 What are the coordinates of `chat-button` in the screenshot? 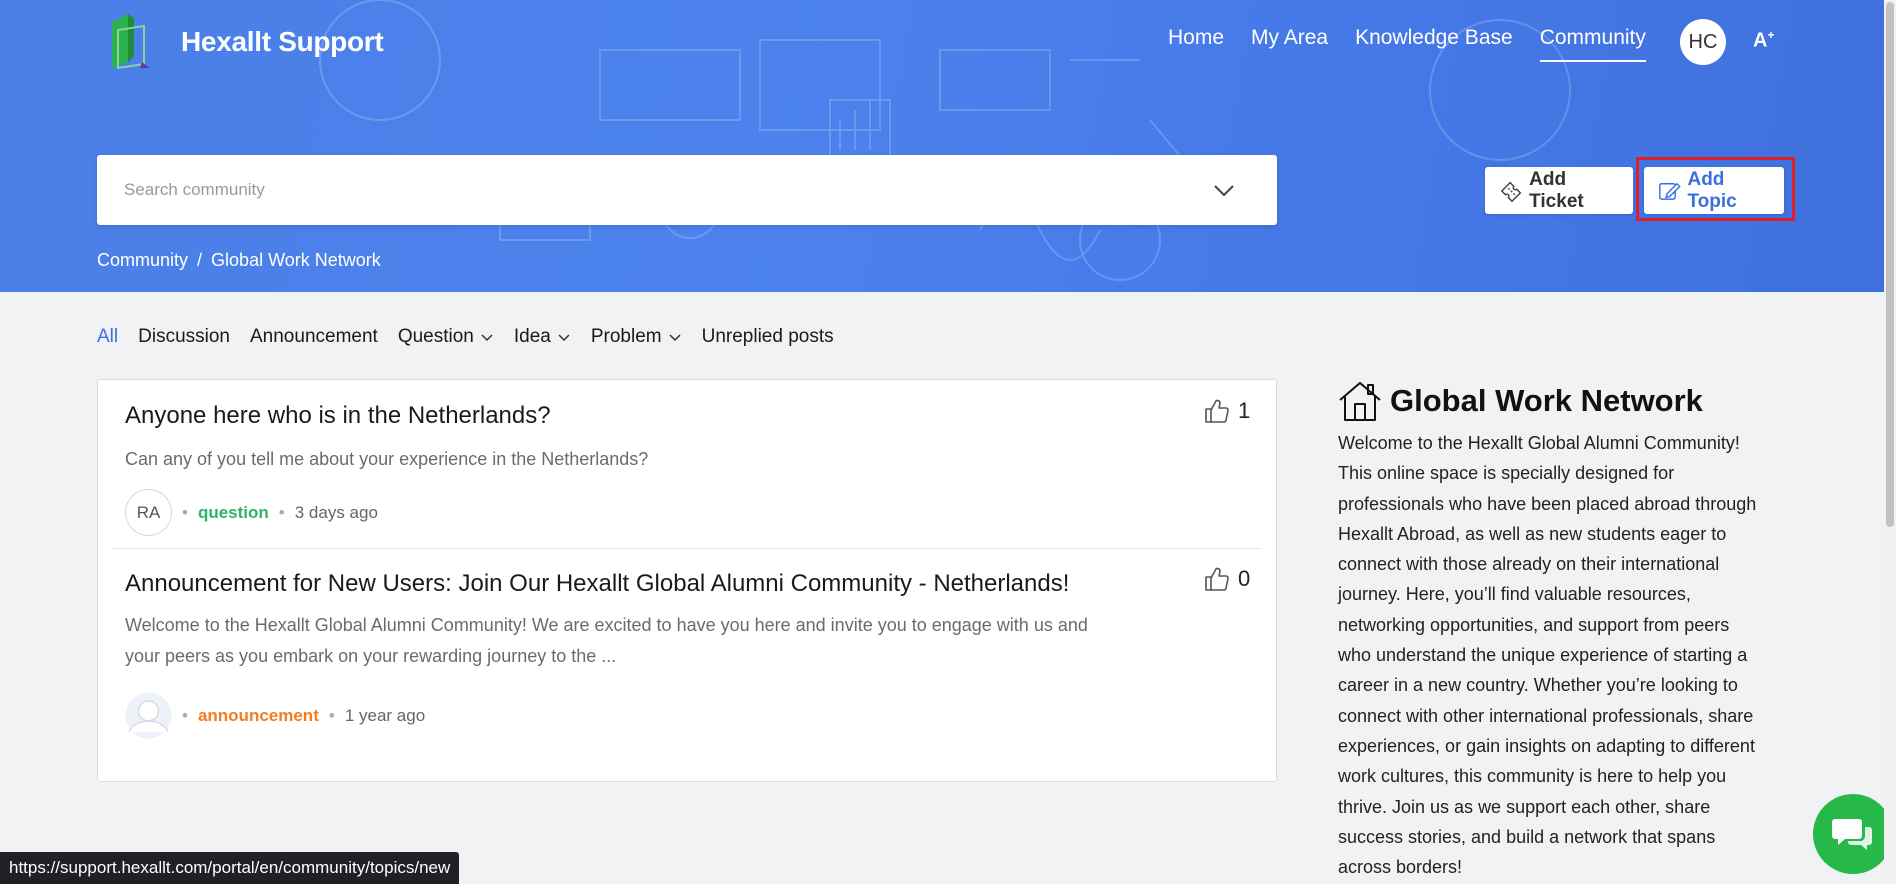 It's located at (1853, 834).